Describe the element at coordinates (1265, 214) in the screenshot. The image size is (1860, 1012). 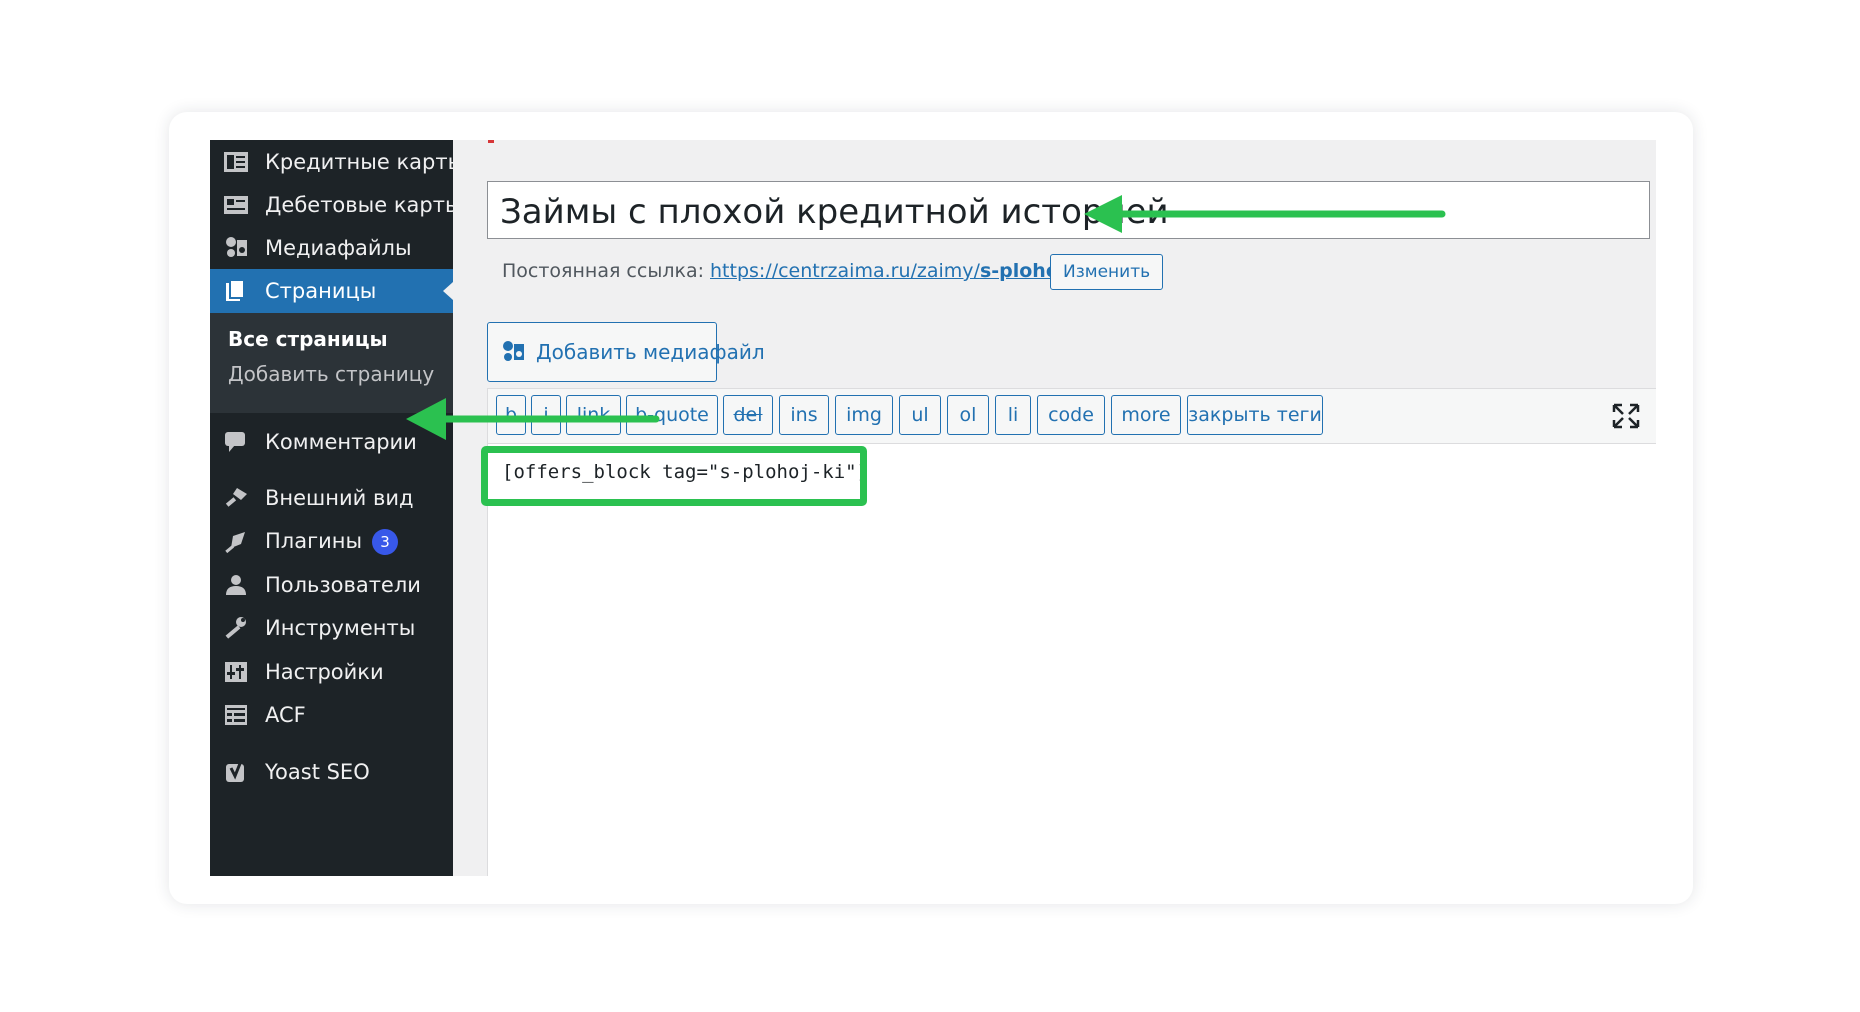
I see `title-arrow` at that location.